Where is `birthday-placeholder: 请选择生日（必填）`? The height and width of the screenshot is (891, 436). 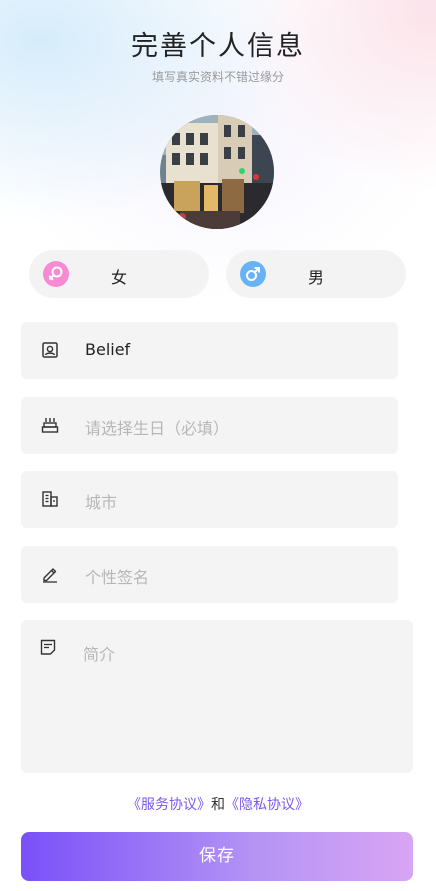
birthday-placeholder: 请选择生日（必填） is located at coordinates (157, 428).